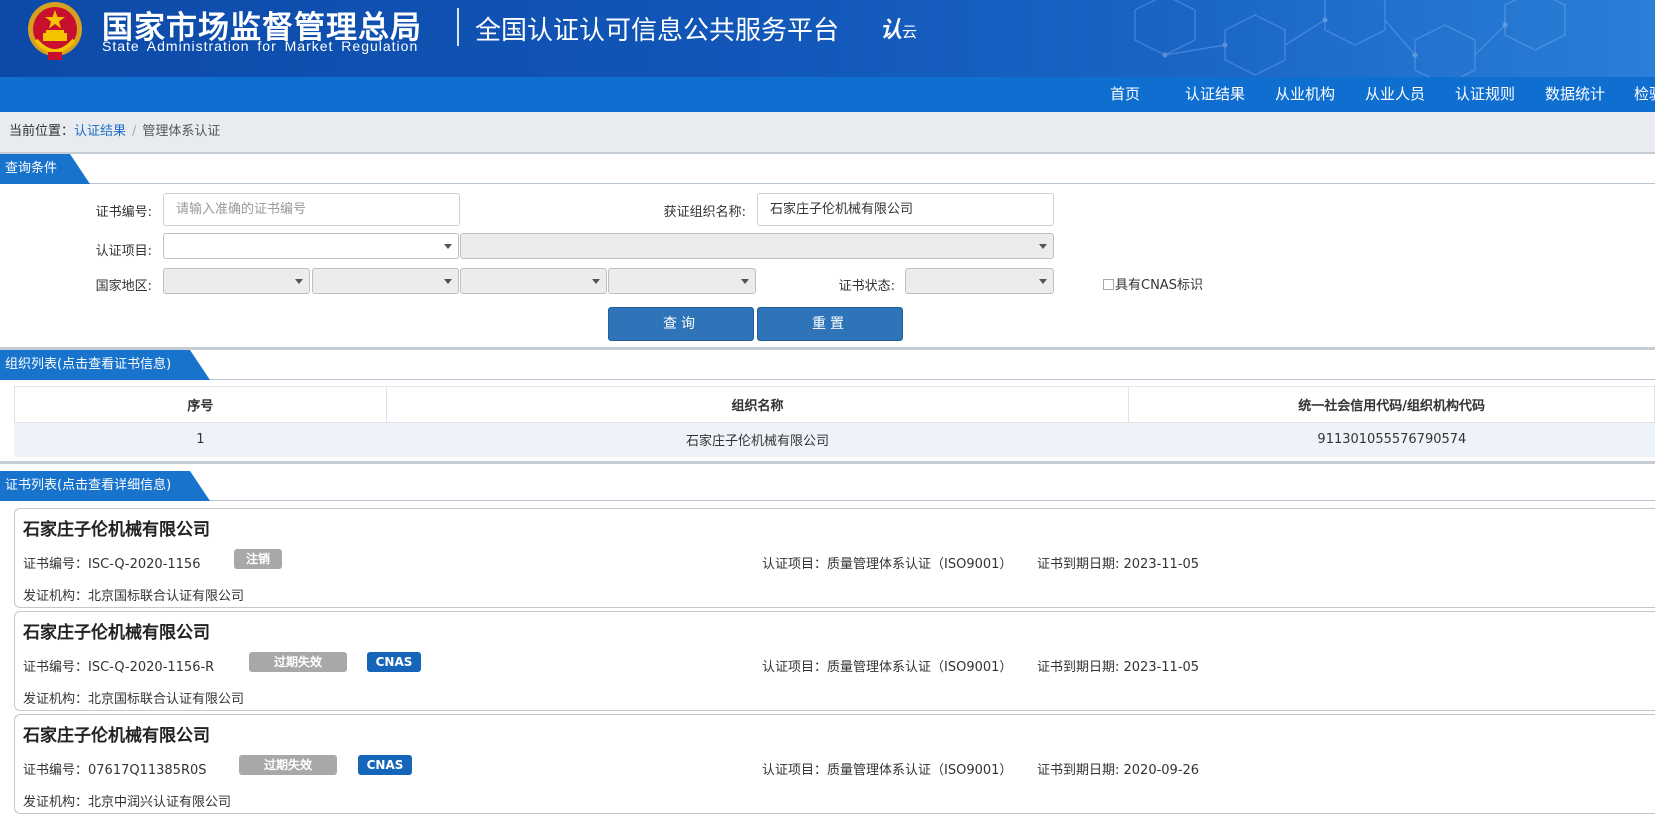 This screenshot has height=818, width=1655. I want to click on brand-logo-suffix: 云, so click(910, 32).